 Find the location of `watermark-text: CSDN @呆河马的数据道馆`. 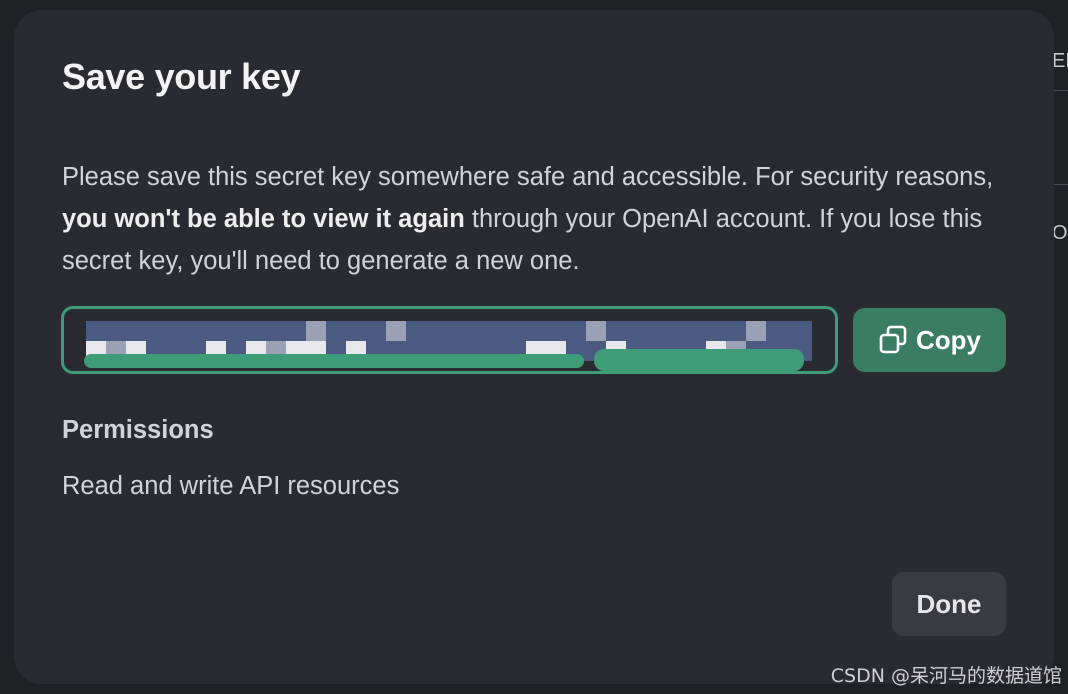

watermark-text: CSDN @呆河马的数据道馆 is located at coordinates (946, 676).